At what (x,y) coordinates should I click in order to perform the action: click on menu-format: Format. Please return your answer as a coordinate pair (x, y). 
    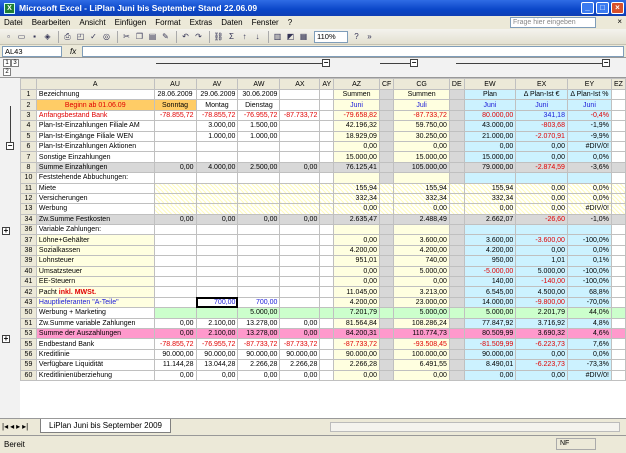
    Looking at the image, I should click on (167, 22).